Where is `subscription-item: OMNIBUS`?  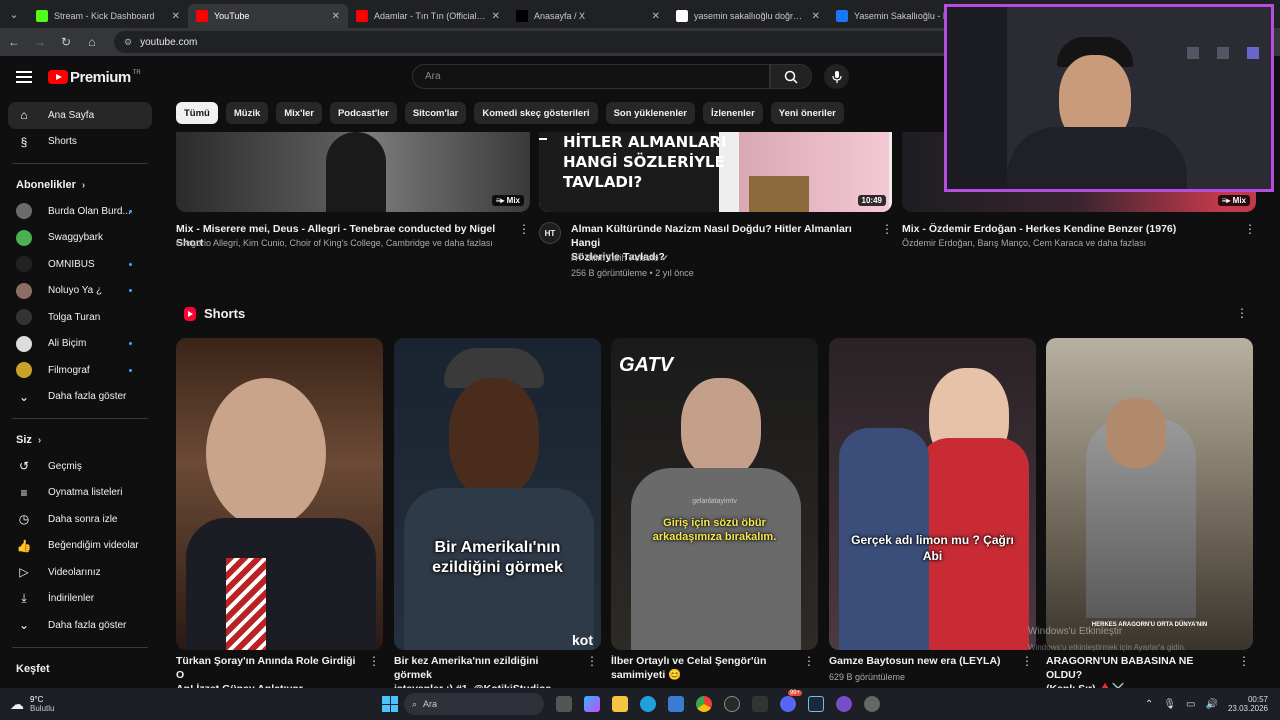 subscription-item: OMNIBUS is located at coordinates (80, 264).